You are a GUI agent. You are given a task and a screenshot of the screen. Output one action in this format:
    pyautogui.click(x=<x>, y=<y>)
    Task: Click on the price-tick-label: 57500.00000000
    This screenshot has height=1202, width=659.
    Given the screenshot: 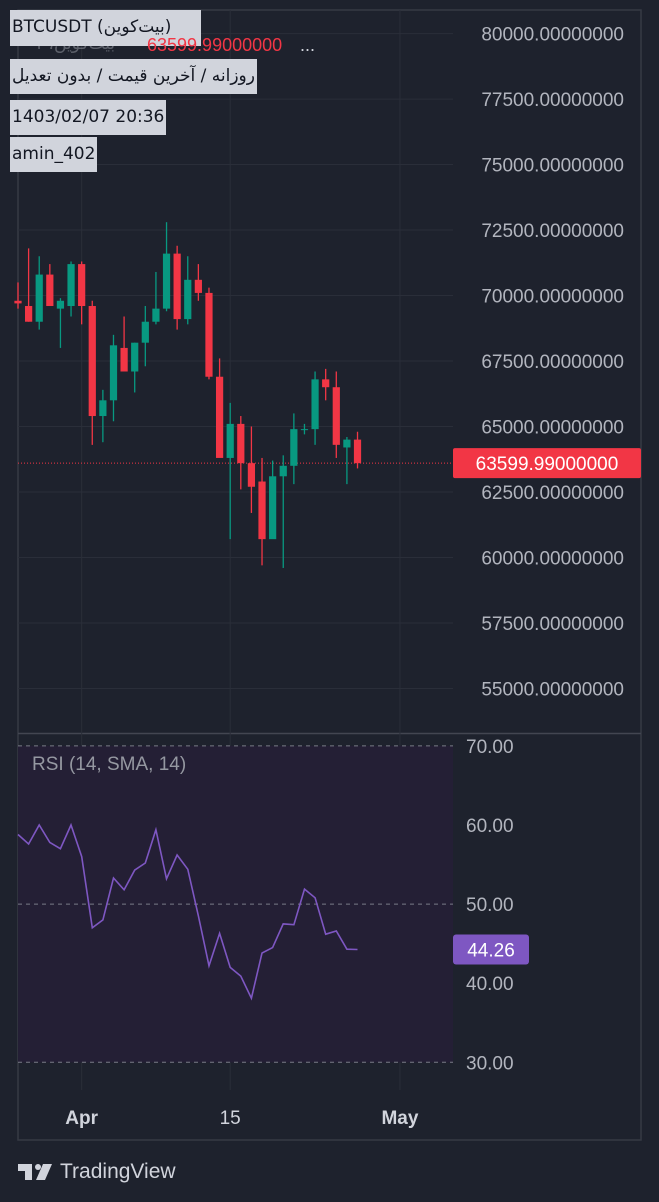 What is the action you would take?
    pyautogui.click(x=552, y=624)
    